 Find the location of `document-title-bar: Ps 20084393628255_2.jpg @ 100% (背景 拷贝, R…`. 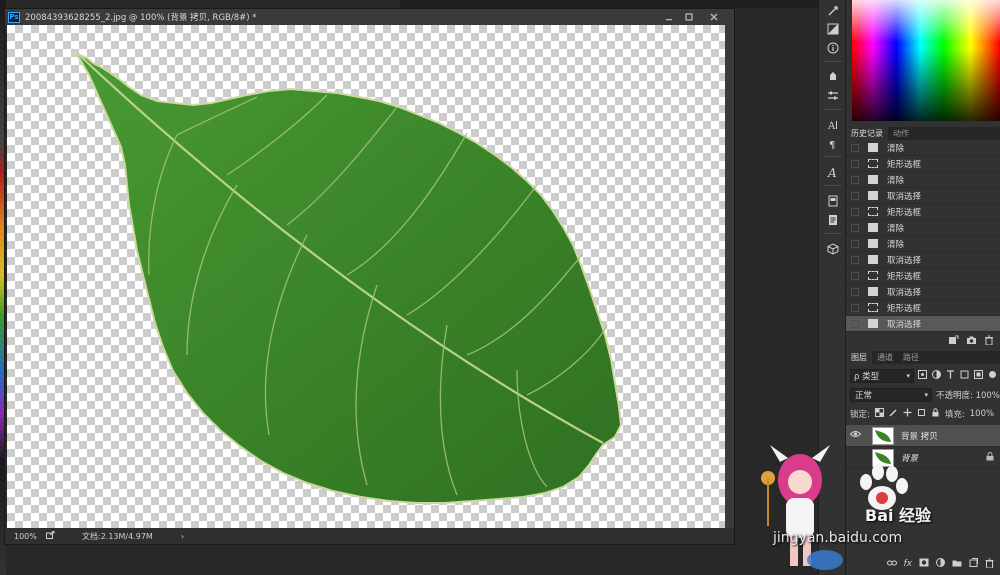

document-title-bar: Ps 20084393628255_2.jpg @ 100% (背景 拷贝, R… is located at coordinates (369, 17).